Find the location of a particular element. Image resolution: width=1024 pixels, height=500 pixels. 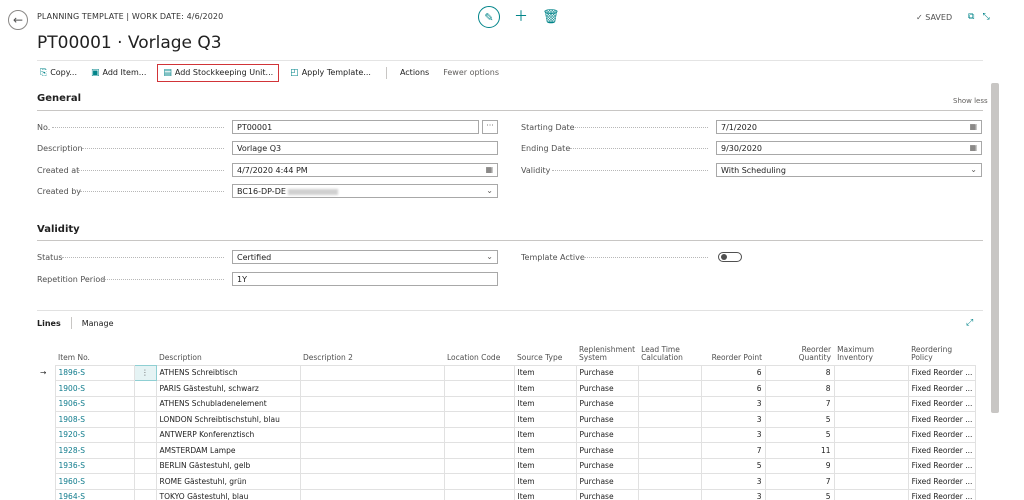

item-no-cell: 1960-S is located at coordinates (94, 481).